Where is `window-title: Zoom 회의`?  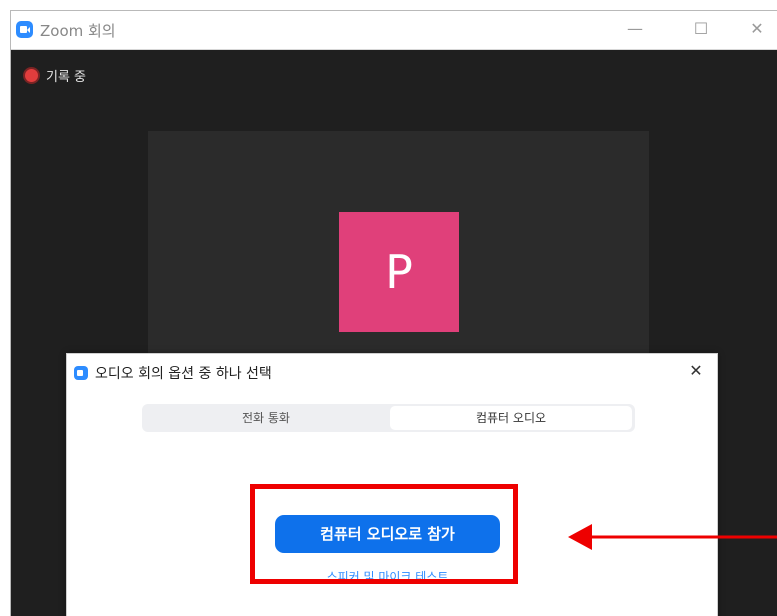 window-title: Zoom 회의 is located at coordinates (78, 31).